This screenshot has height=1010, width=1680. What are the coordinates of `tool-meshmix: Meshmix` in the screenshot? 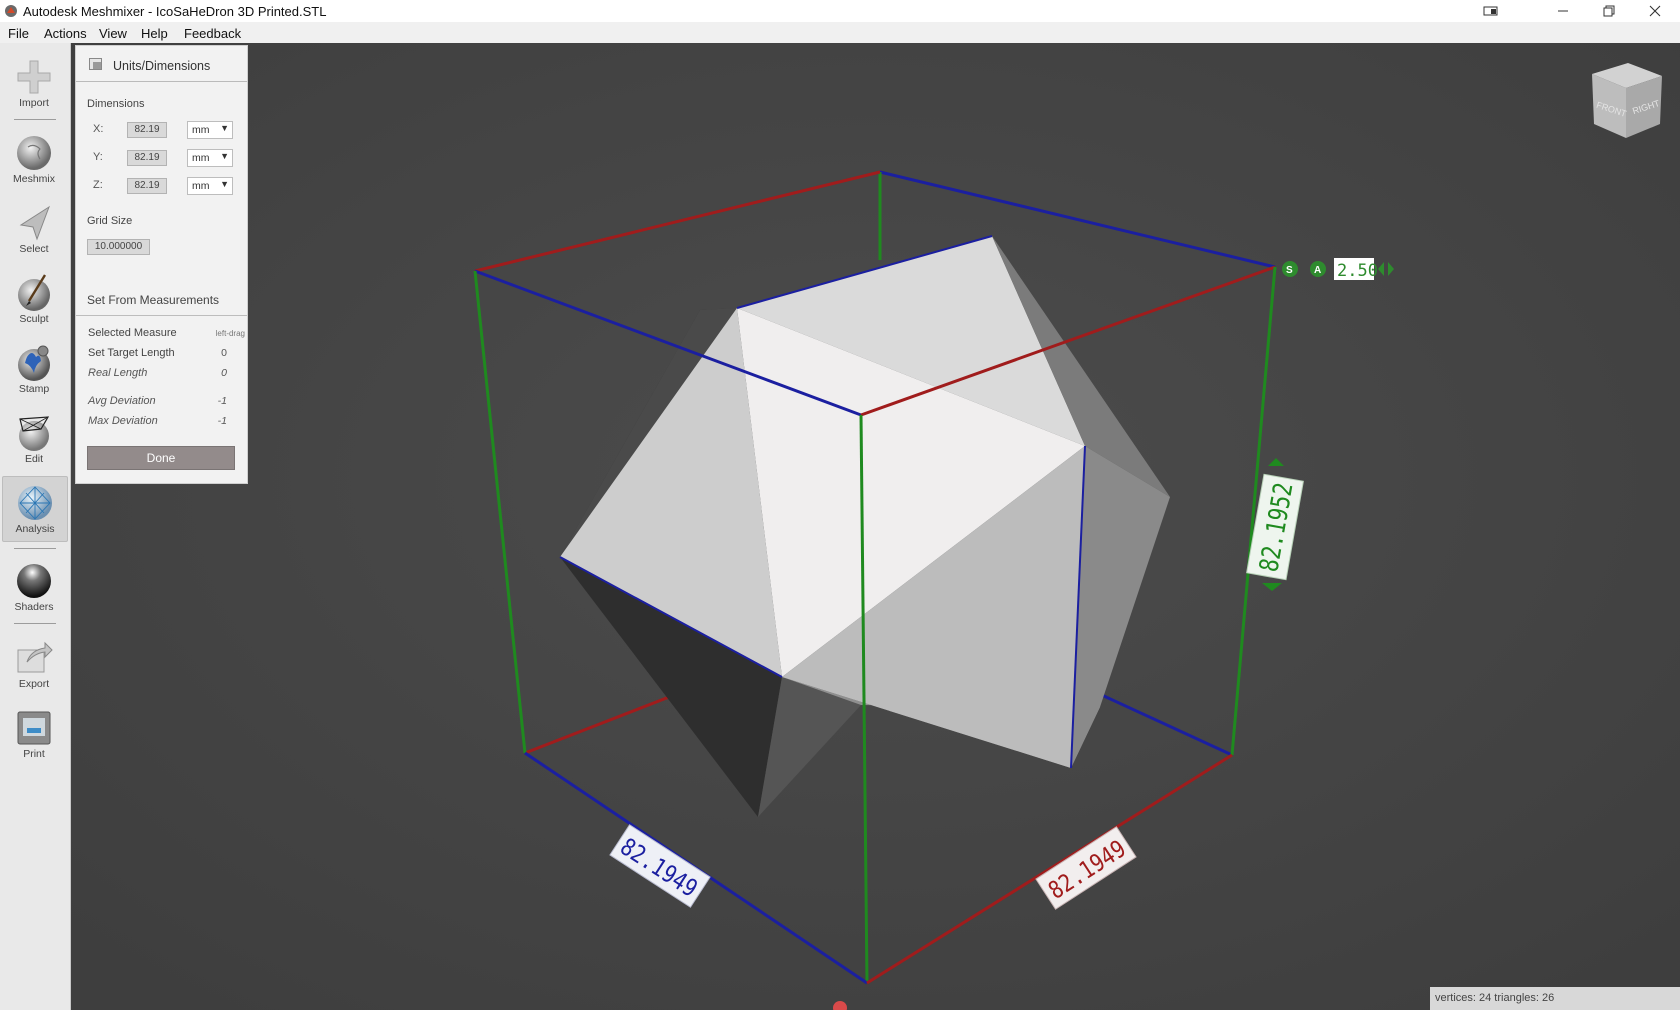 It's located at (34, 159).